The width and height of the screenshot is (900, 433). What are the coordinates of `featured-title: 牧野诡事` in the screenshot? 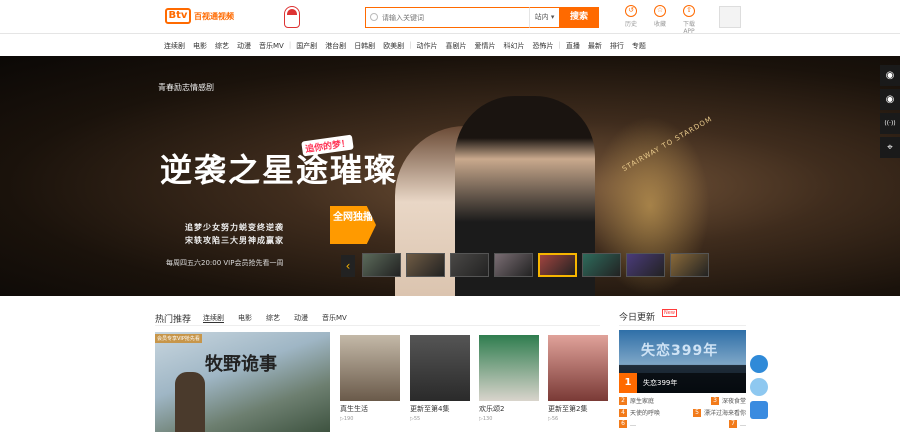 It's located at (241, 364).